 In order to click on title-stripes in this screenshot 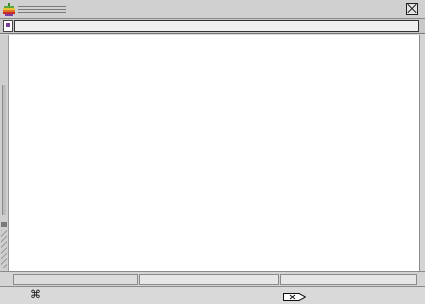, I will do `click(42, 10)`.